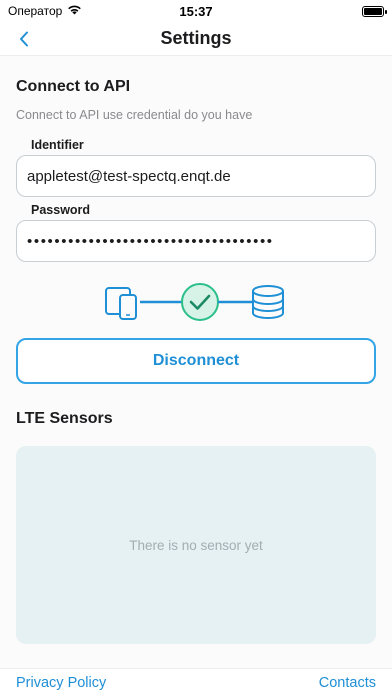 This screenshot has width=392, height=696. I want to click on wifi-icon, so click(74, 11).